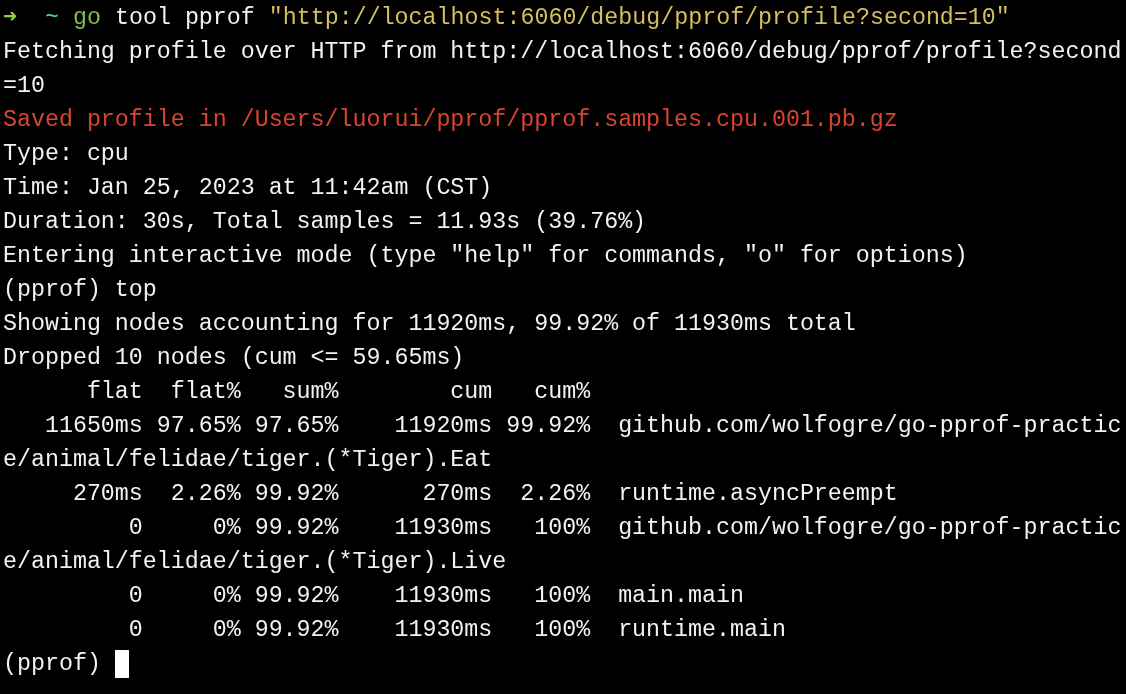  I want to click on output-line: Dropped 10 nodes (cum <= 59.65ms), so click(234, 358).